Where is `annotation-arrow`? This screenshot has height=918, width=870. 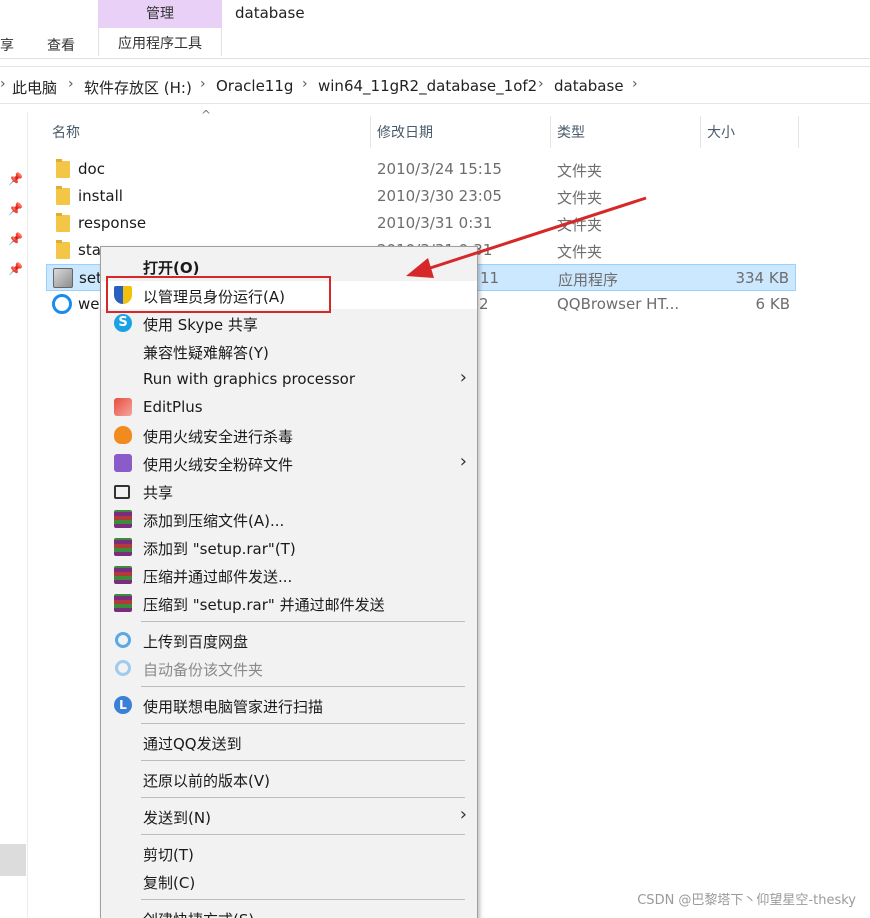 annotation-arrow is located at coordinates (526, 237).